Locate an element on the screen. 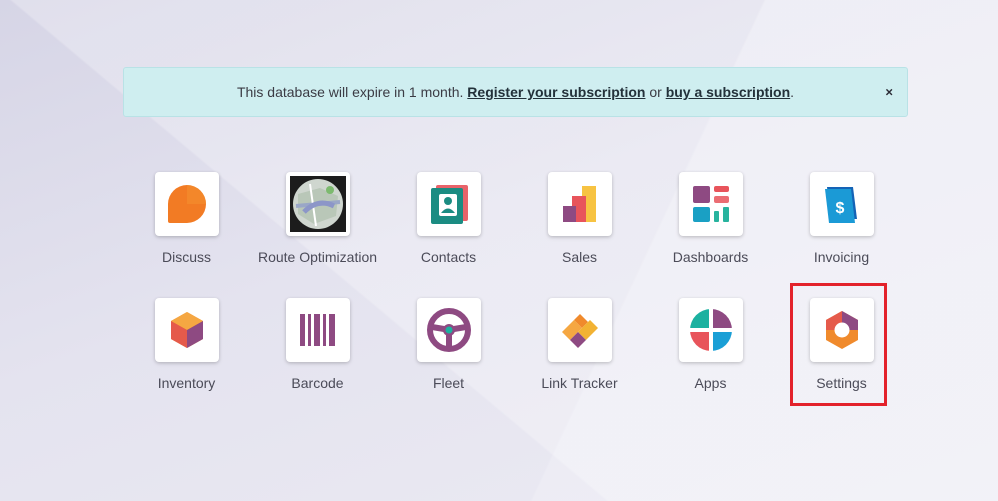 The width and height of the screenshot is (998, 501). app-route-optimization: Route Optimization is located at coordinates (317, 229).